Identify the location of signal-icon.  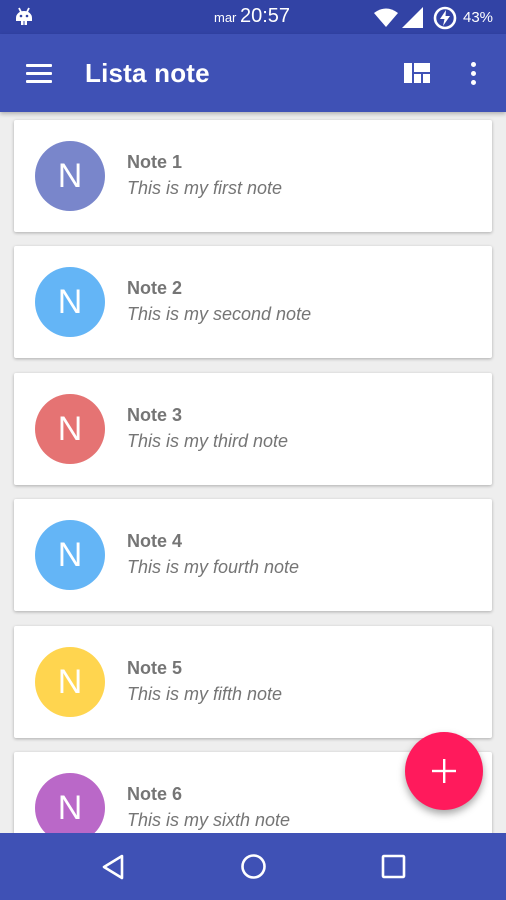
(413, 20).